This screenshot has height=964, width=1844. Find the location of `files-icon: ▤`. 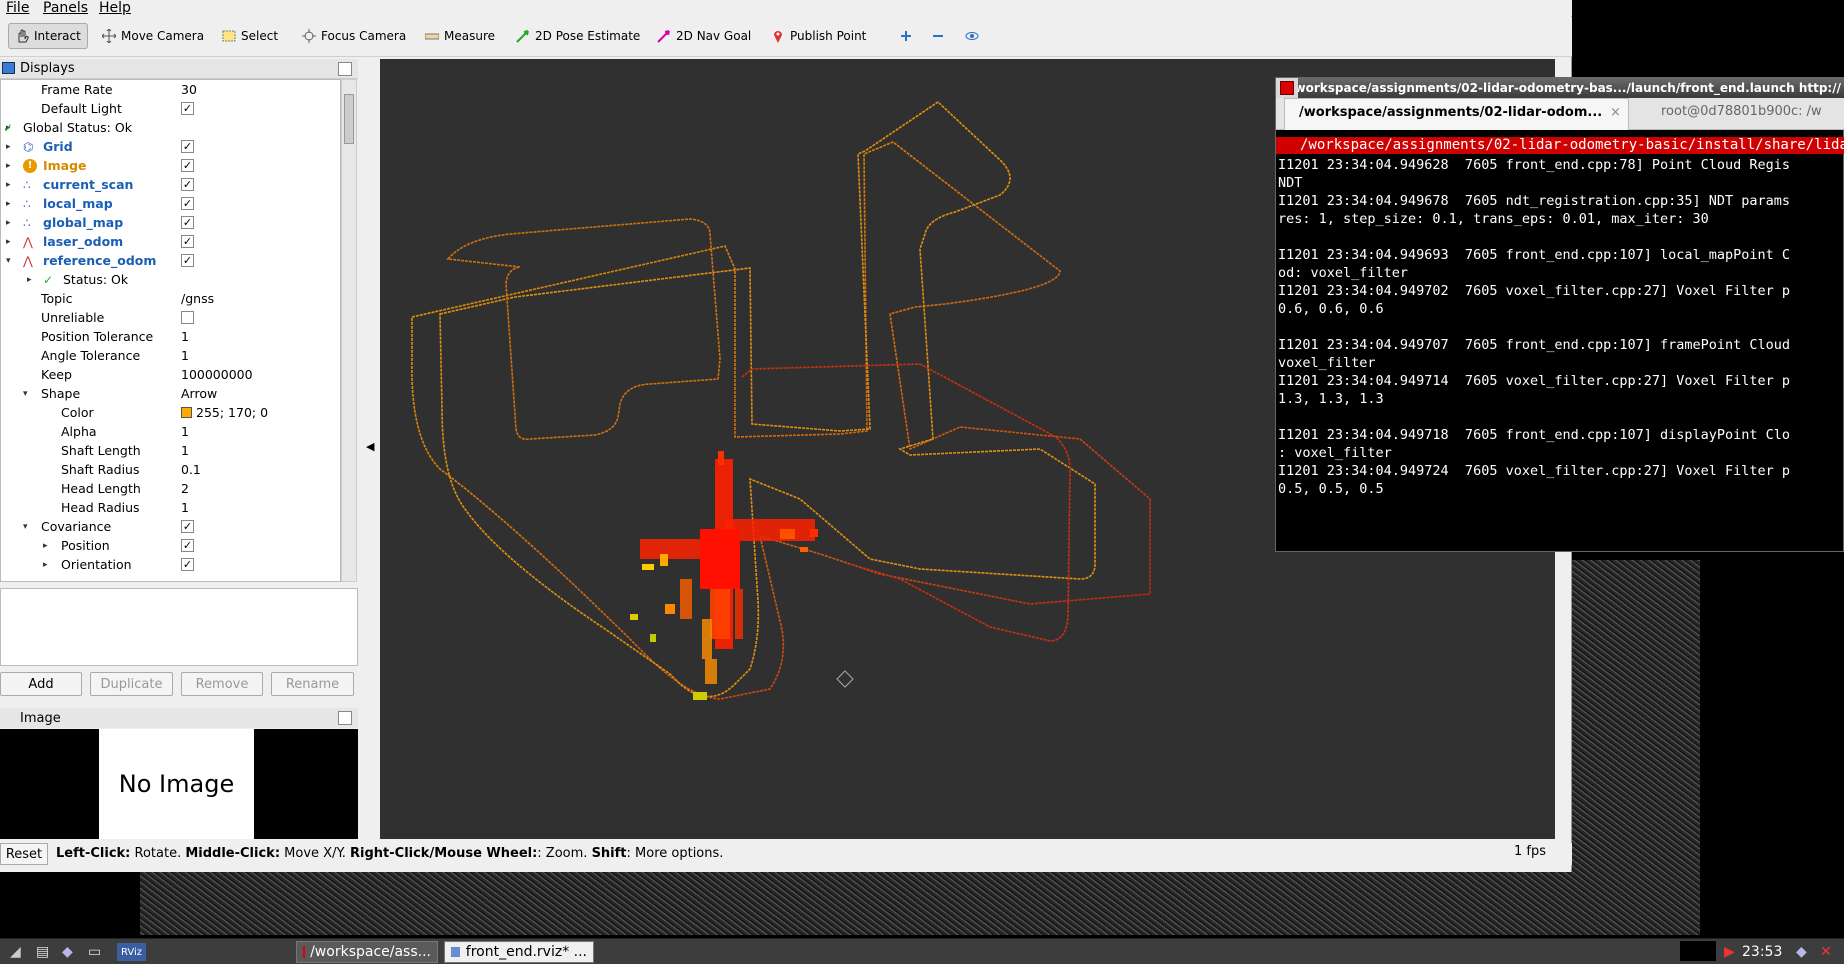

files-icon: ▤ is located at coordinates (42, 952).